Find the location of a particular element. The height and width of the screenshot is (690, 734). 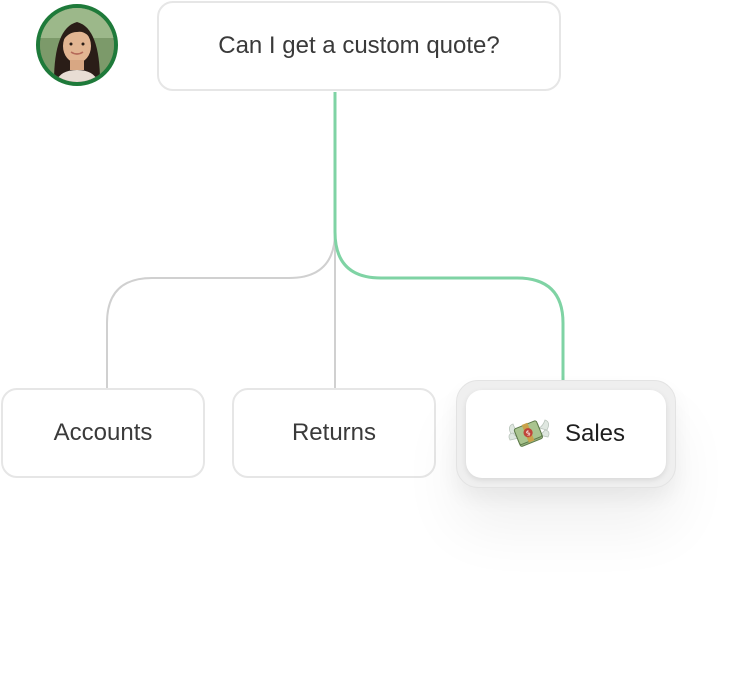

route-accounts-label: Accounts is located at coordinates (103, 432).